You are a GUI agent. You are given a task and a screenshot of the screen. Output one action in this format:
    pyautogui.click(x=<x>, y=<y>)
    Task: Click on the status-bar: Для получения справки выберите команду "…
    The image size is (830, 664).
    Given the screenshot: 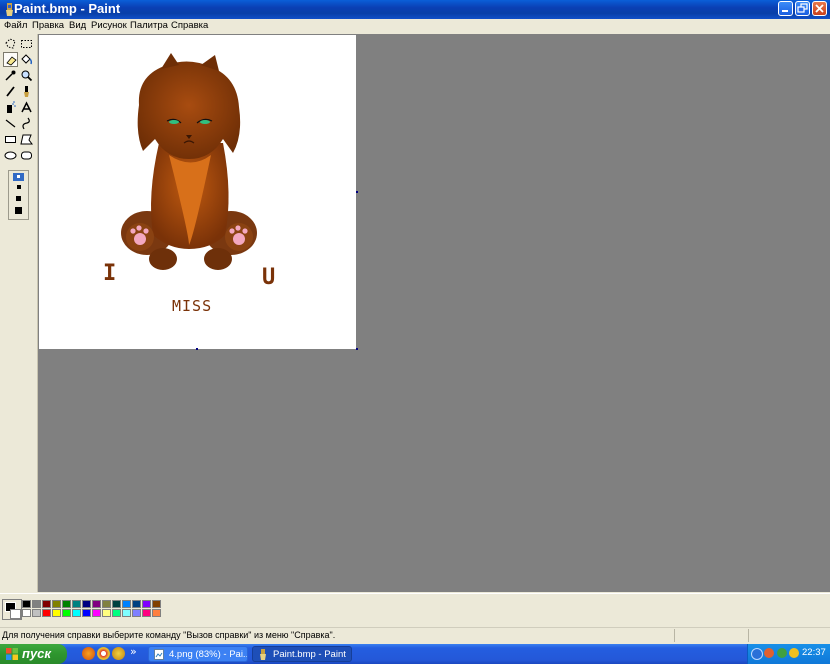 What is the action you would take?
    pyautogui.click(x=415, y=635)
    